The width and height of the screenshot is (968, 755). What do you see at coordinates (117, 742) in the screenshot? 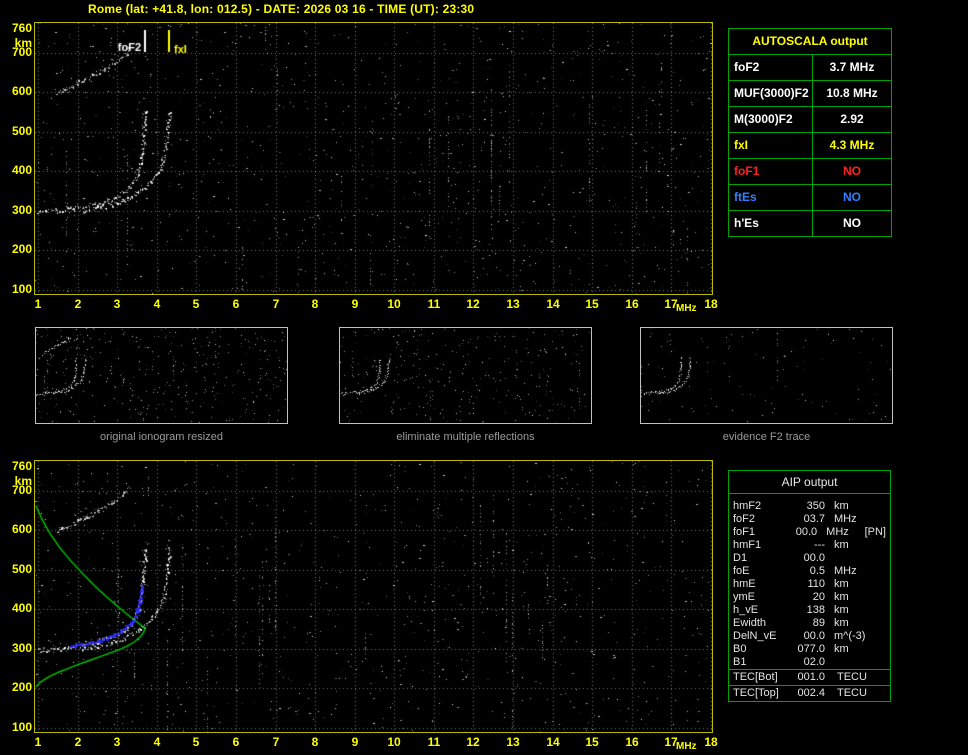
I see `x-tick-label: 3` at bounding box center [117, 742].